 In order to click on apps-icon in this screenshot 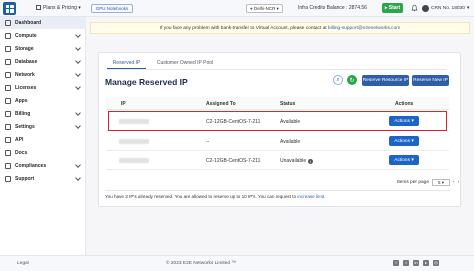, I will do `click(8, 101)`.